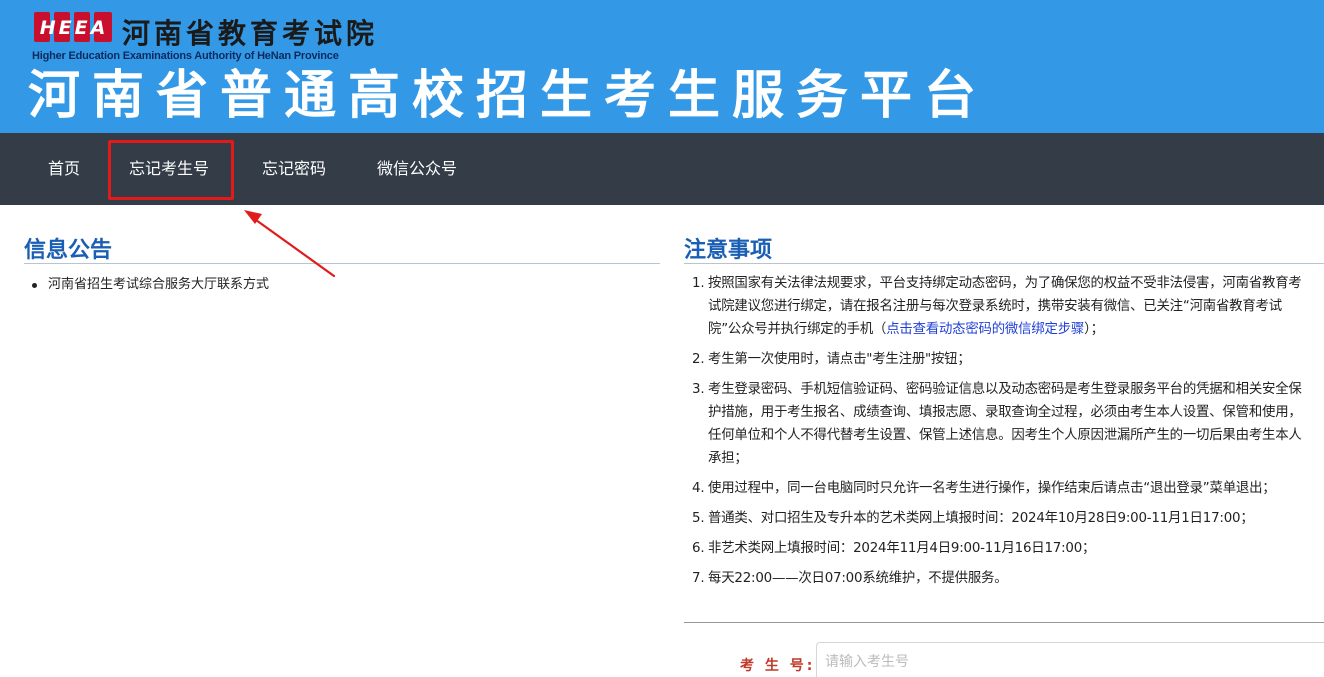 The height and width of the screenshot is (677, 1324). What do you see at coordinates (698, 518) in the screenshot?
I see `notice-number: 5.` at bounding box center [698, 518].